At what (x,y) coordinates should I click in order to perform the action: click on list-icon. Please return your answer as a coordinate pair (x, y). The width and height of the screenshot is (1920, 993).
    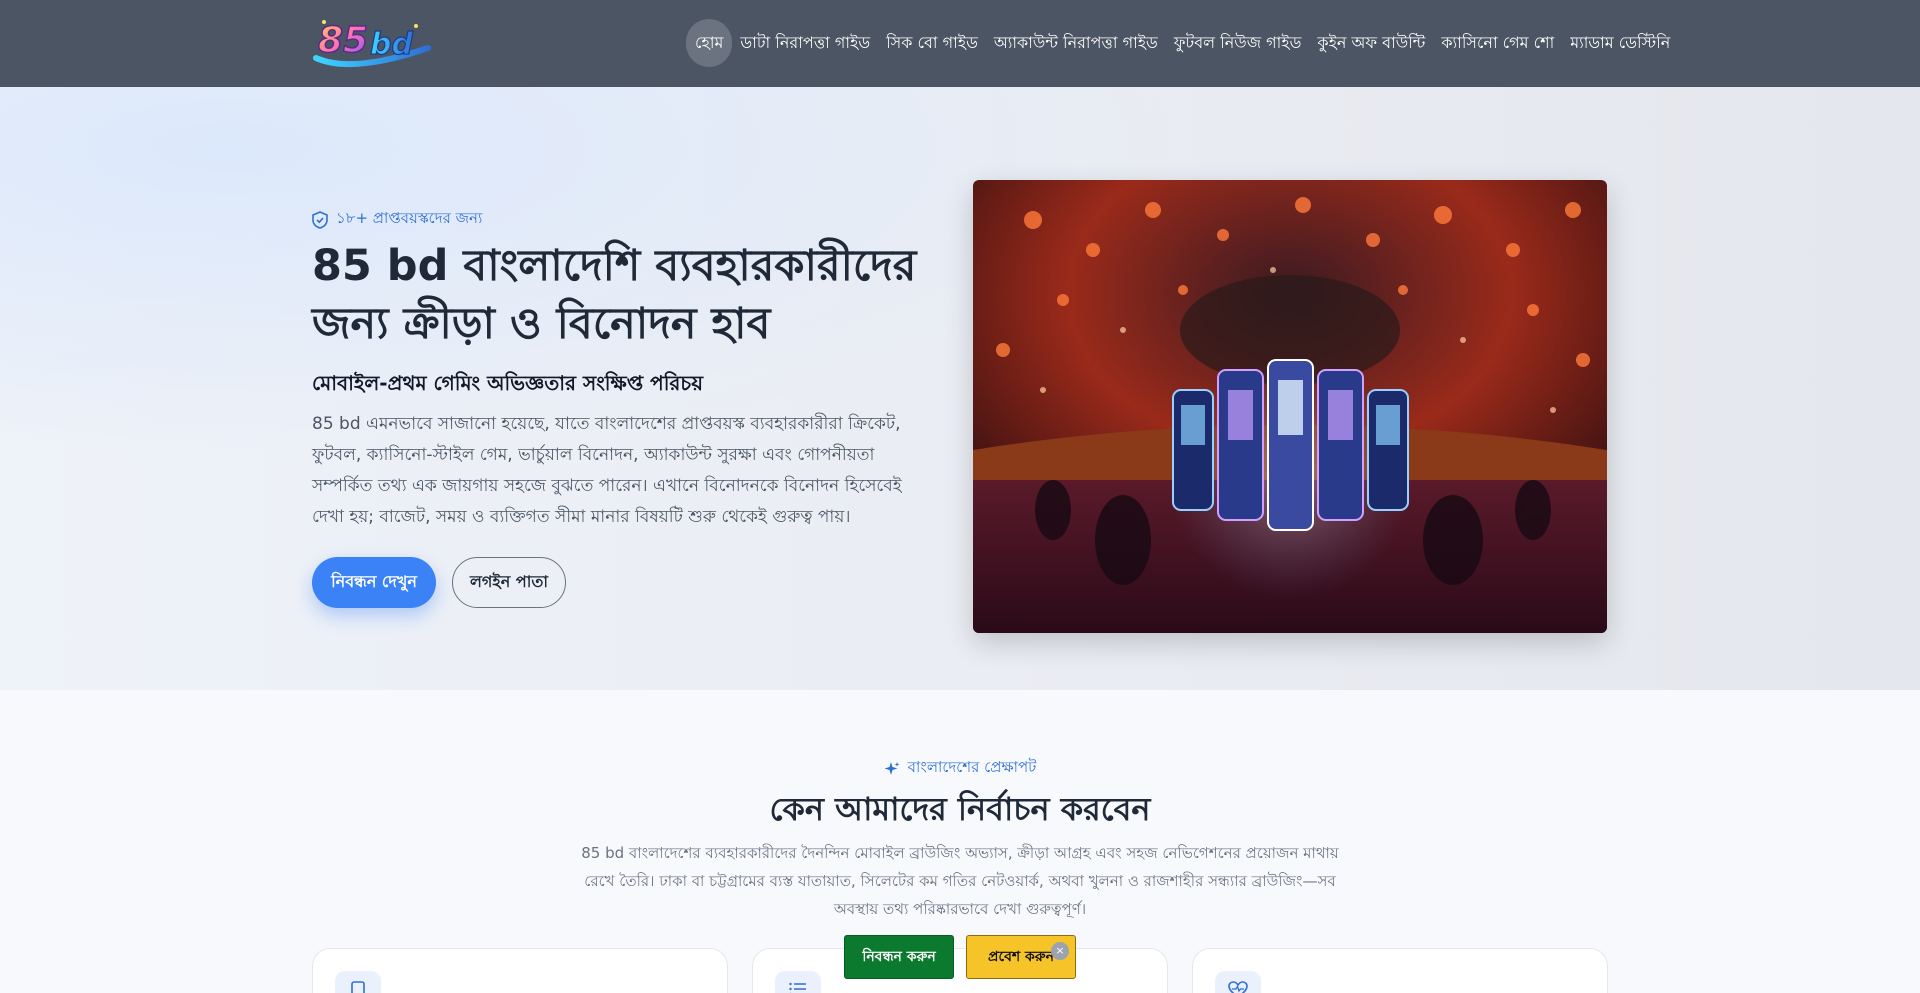
    Looking at the image, I should click on (798, 982).